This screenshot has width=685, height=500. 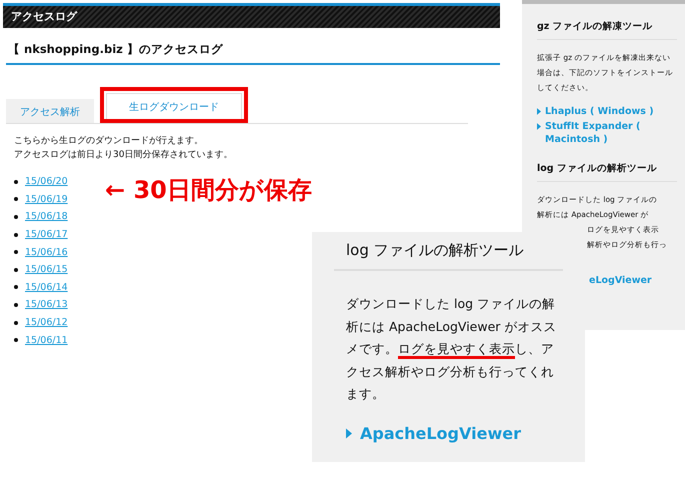 What do you see at coordinates (208, 190) in the screenshot?
I see `annotation-text: ← 30日間分が保存` at bounding box center [208, 190].